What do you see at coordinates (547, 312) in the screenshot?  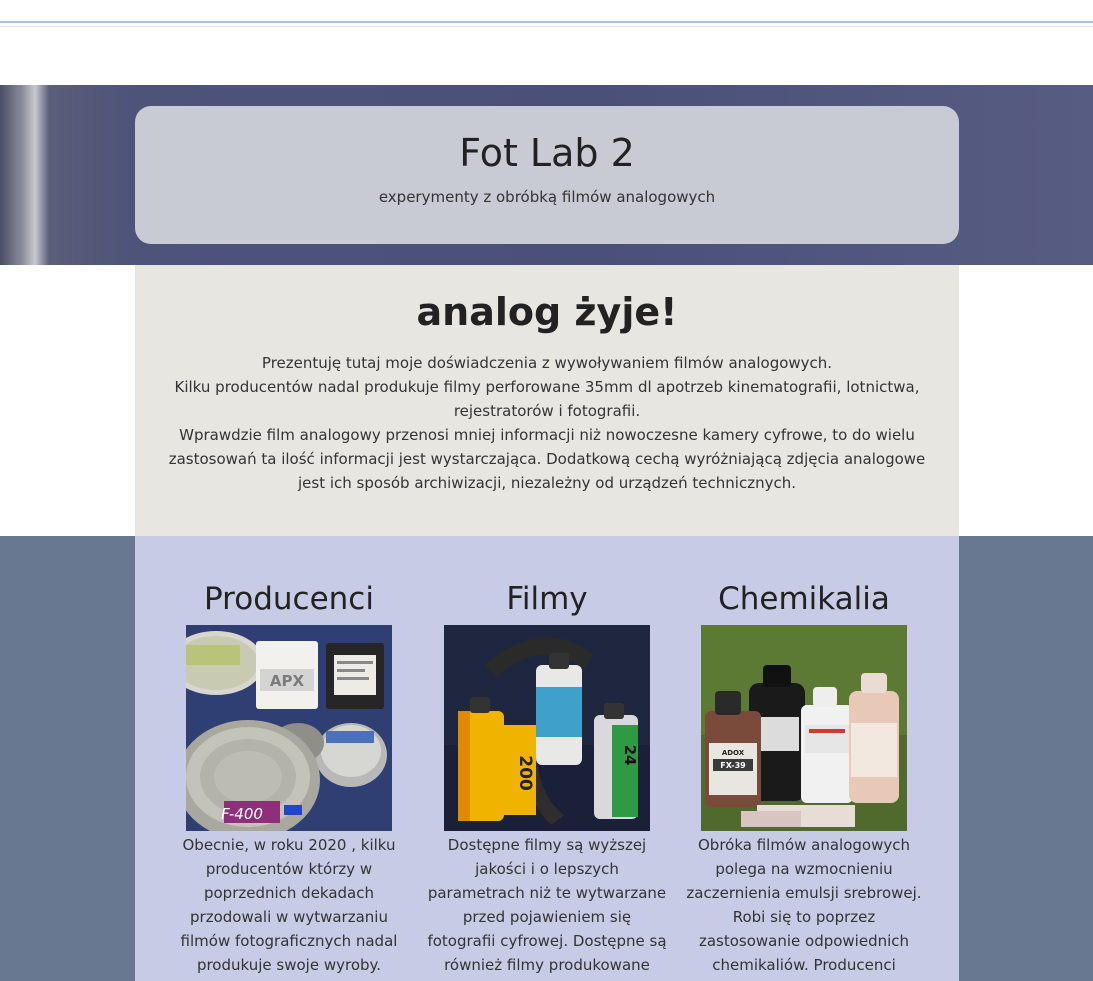 I see `intro-heading: analog żyje!` at bounding box center [547, 312].